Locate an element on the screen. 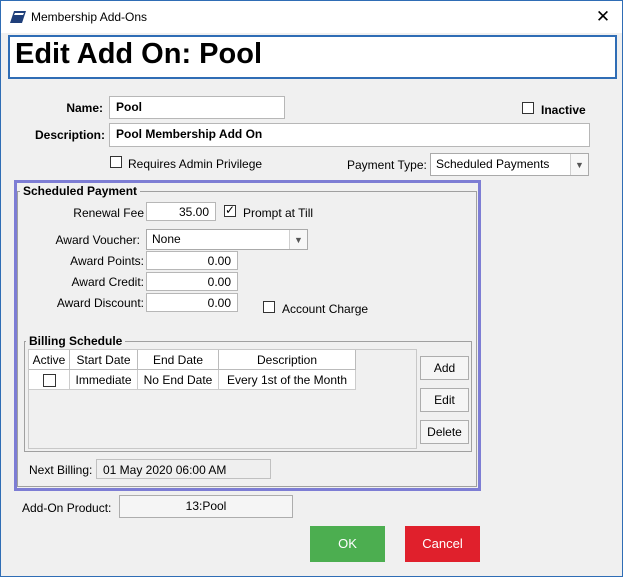  heading-panel: Edit Add On: Pool is located at coordinates (312, 57).